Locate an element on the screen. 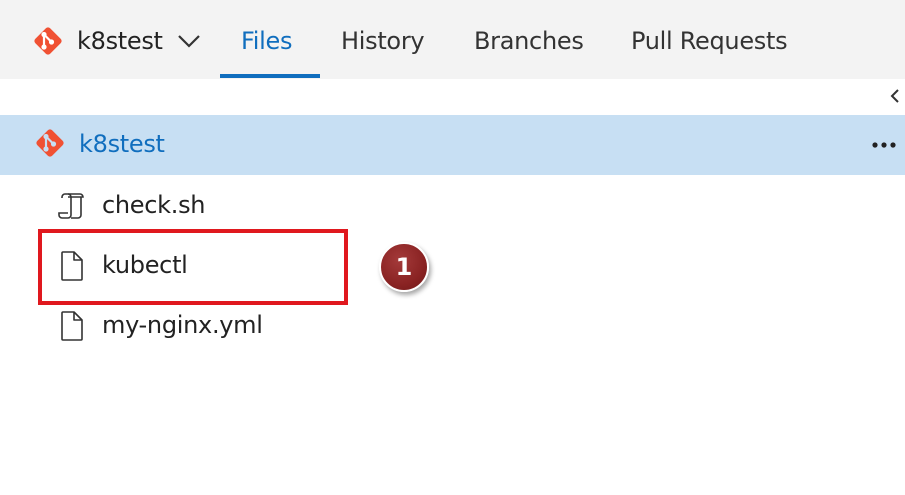  file-row-my-nginx-yml: my-nginx.yml is located at coordinates (452, 325).